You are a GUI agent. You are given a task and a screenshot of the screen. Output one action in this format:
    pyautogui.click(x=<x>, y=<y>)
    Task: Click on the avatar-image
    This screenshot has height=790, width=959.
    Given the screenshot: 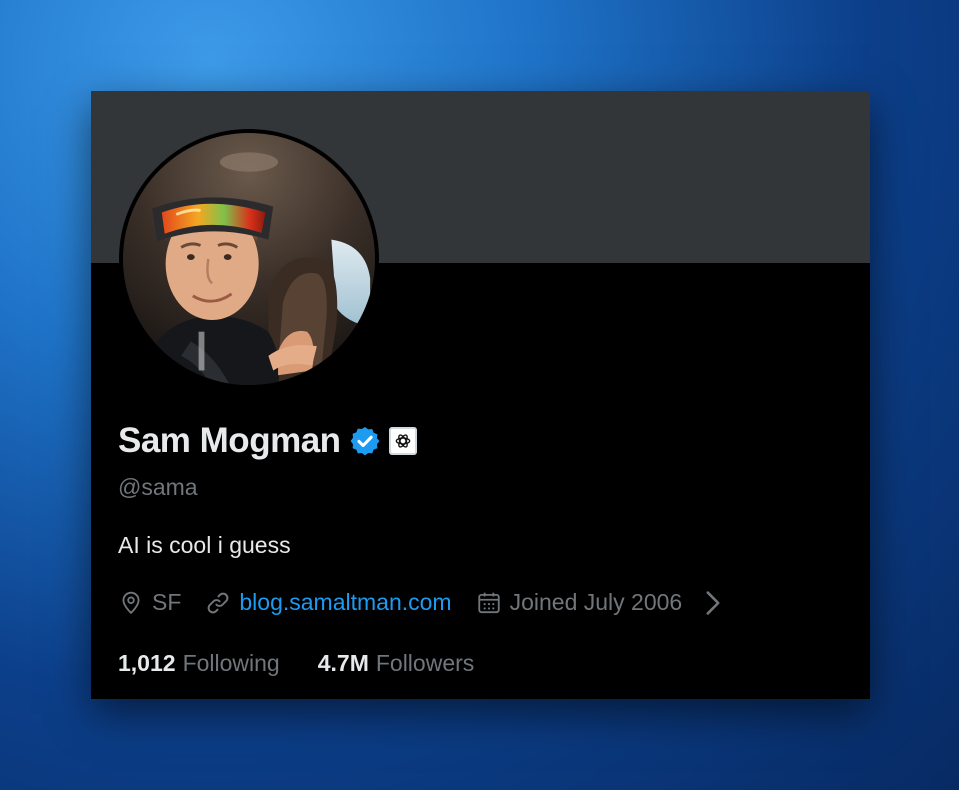 What is the action you would take?
    pyautogui.click(x=249, y=259)
    